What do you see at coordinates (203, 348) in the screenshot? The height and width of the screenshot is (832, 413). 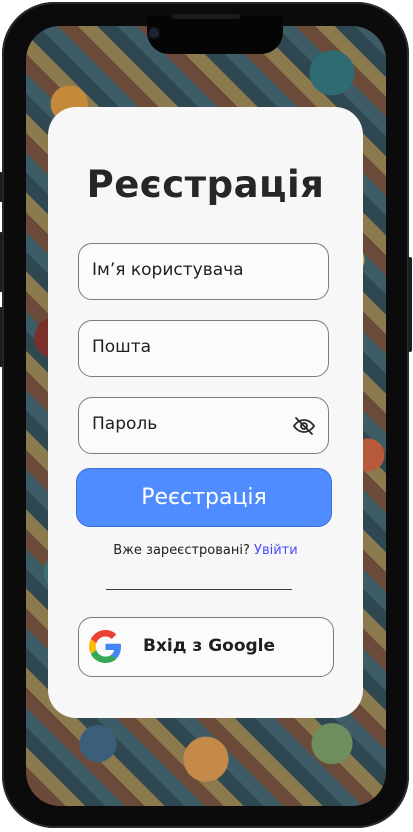 I see `email-field: Пошта` at bounding box center [203, 348].